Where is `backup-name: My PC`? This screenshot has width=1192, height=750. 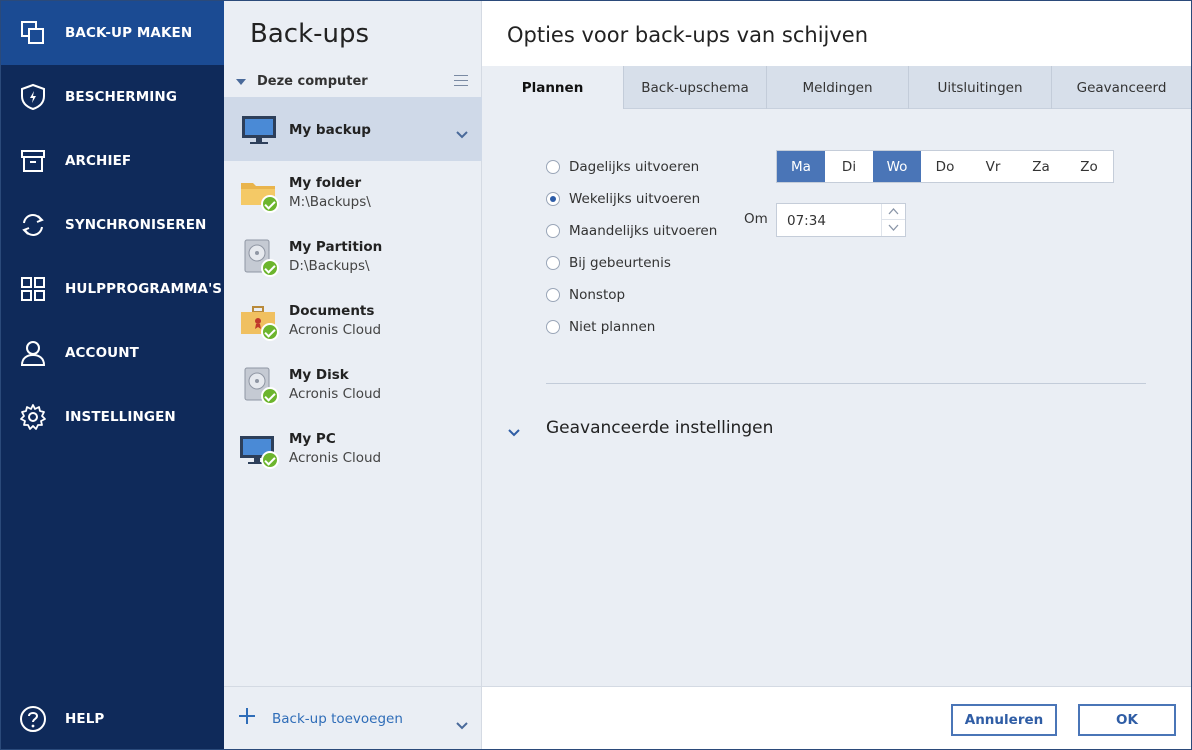 backup-name: My PC is located at coordinates (312, 439).